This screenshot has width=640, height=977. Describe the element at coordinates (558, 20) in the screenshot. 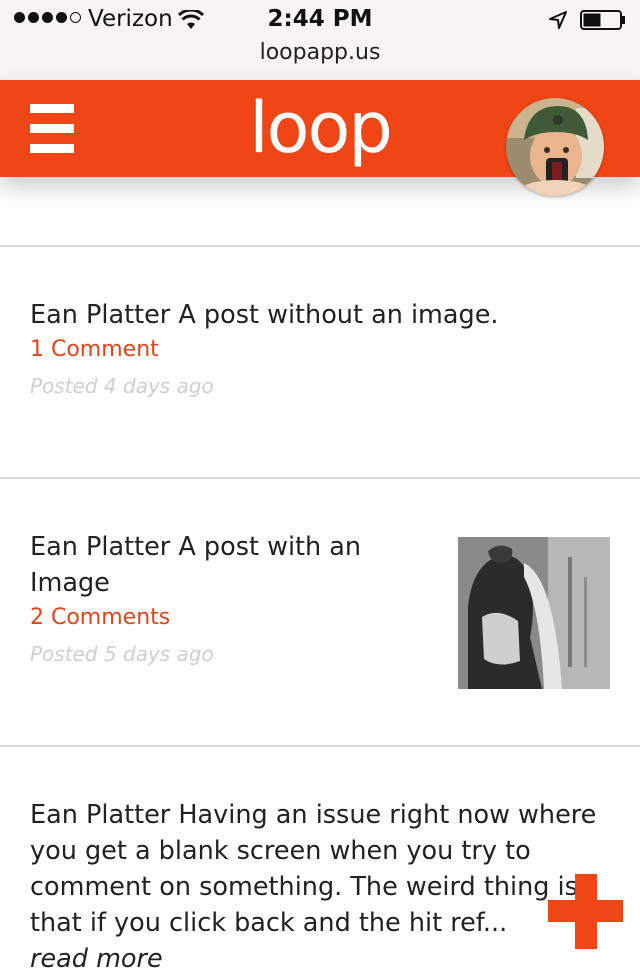

I see `location-arrow-icon` at that location.